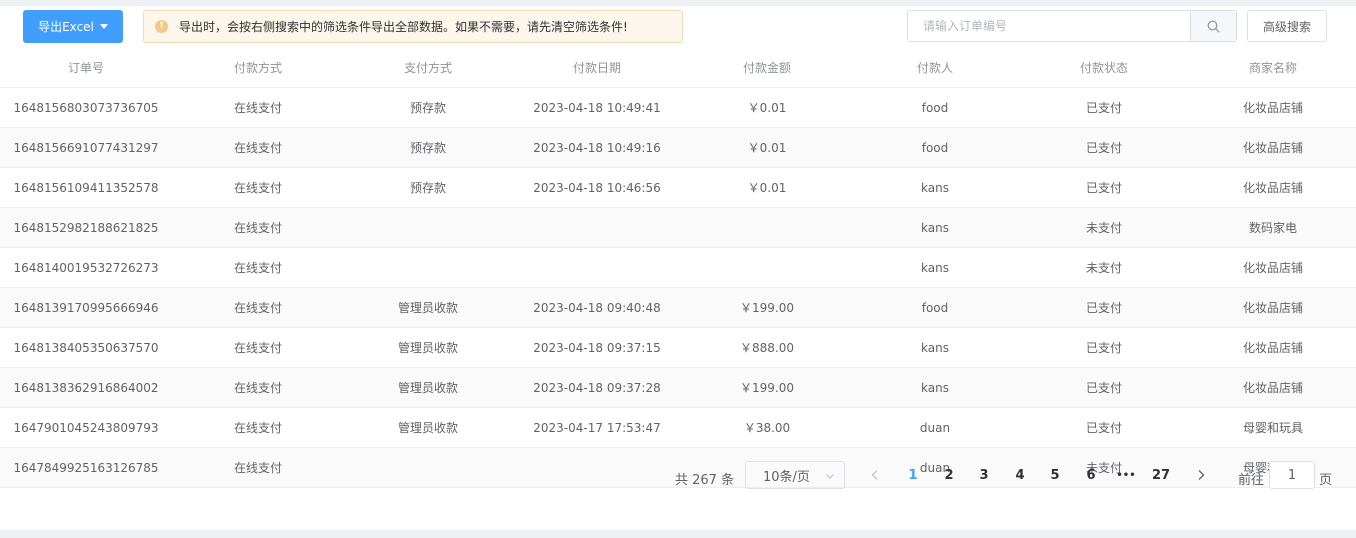  Describe the element at coordinates (984, 475) in the screenshot. I see `page-number-3: 3` at that location.